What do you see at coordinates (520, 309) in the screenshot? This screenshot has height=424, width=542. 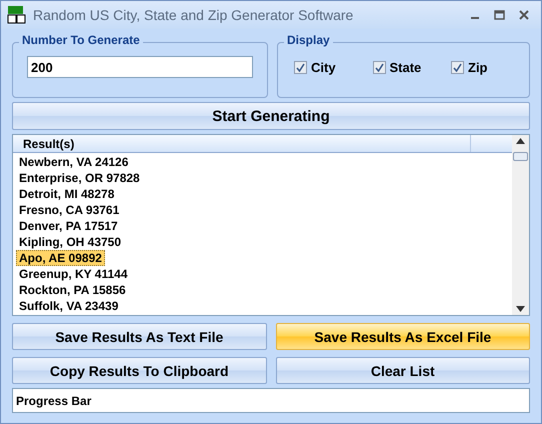 I see `down-arrow-icon` at bounding box center [520, 309].